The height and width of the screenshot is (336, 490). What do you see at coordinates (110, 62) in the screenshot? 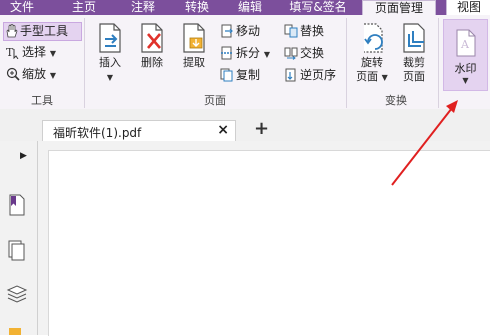
I see `insert-label: 插入` at bounding box center [110, 62].